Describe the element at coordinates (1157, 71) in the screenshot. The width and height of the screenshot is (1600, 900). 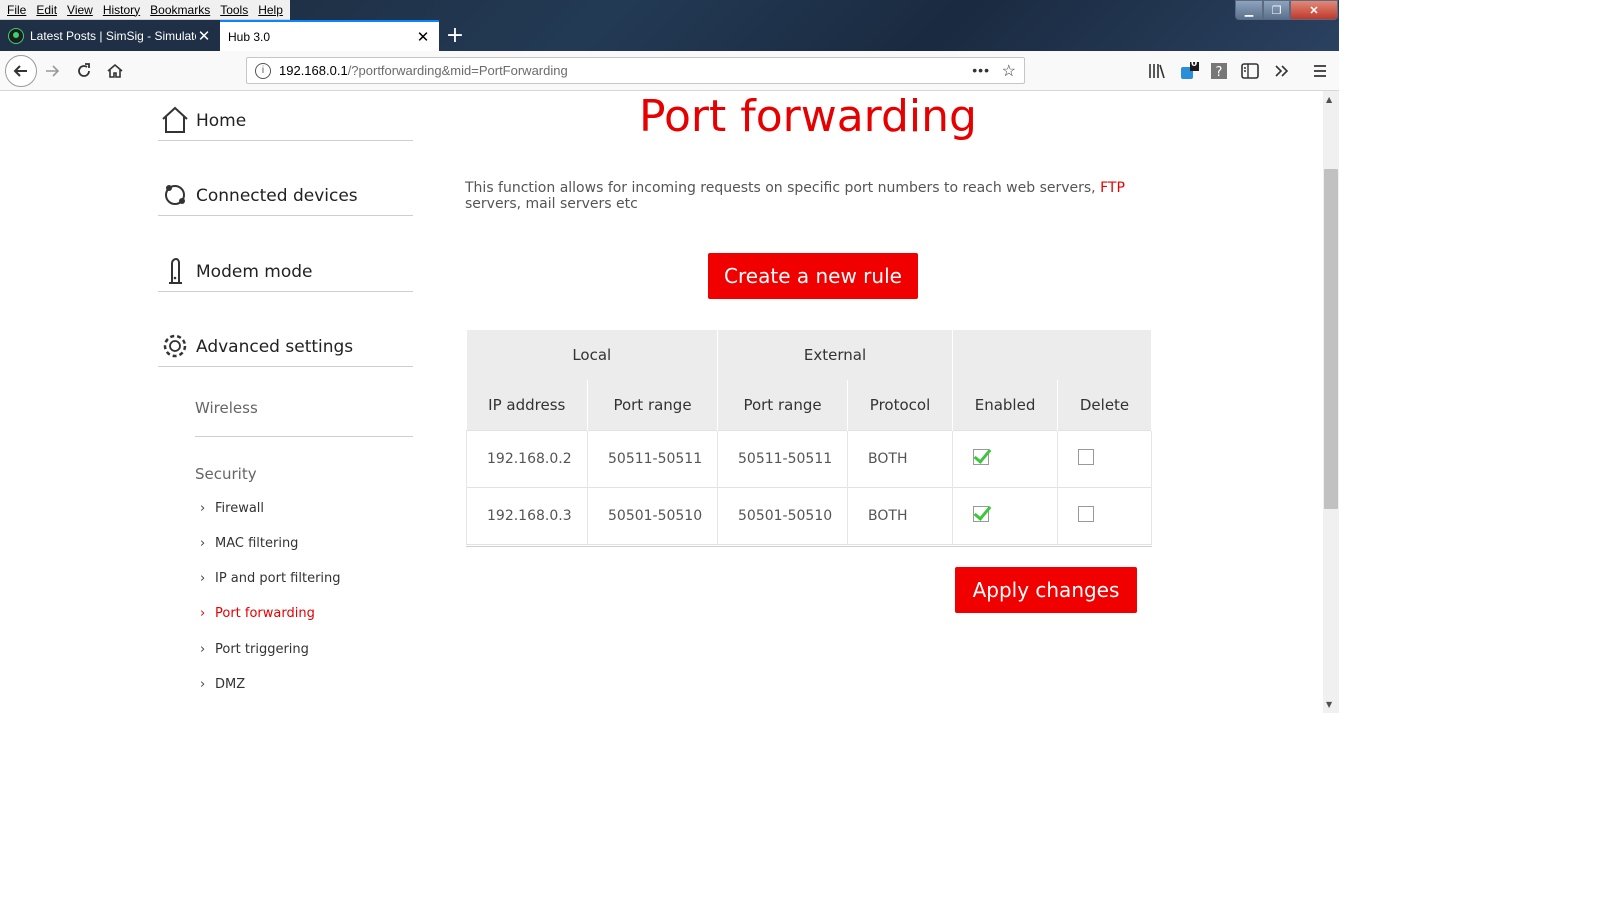
I see `library-icon` at that location.